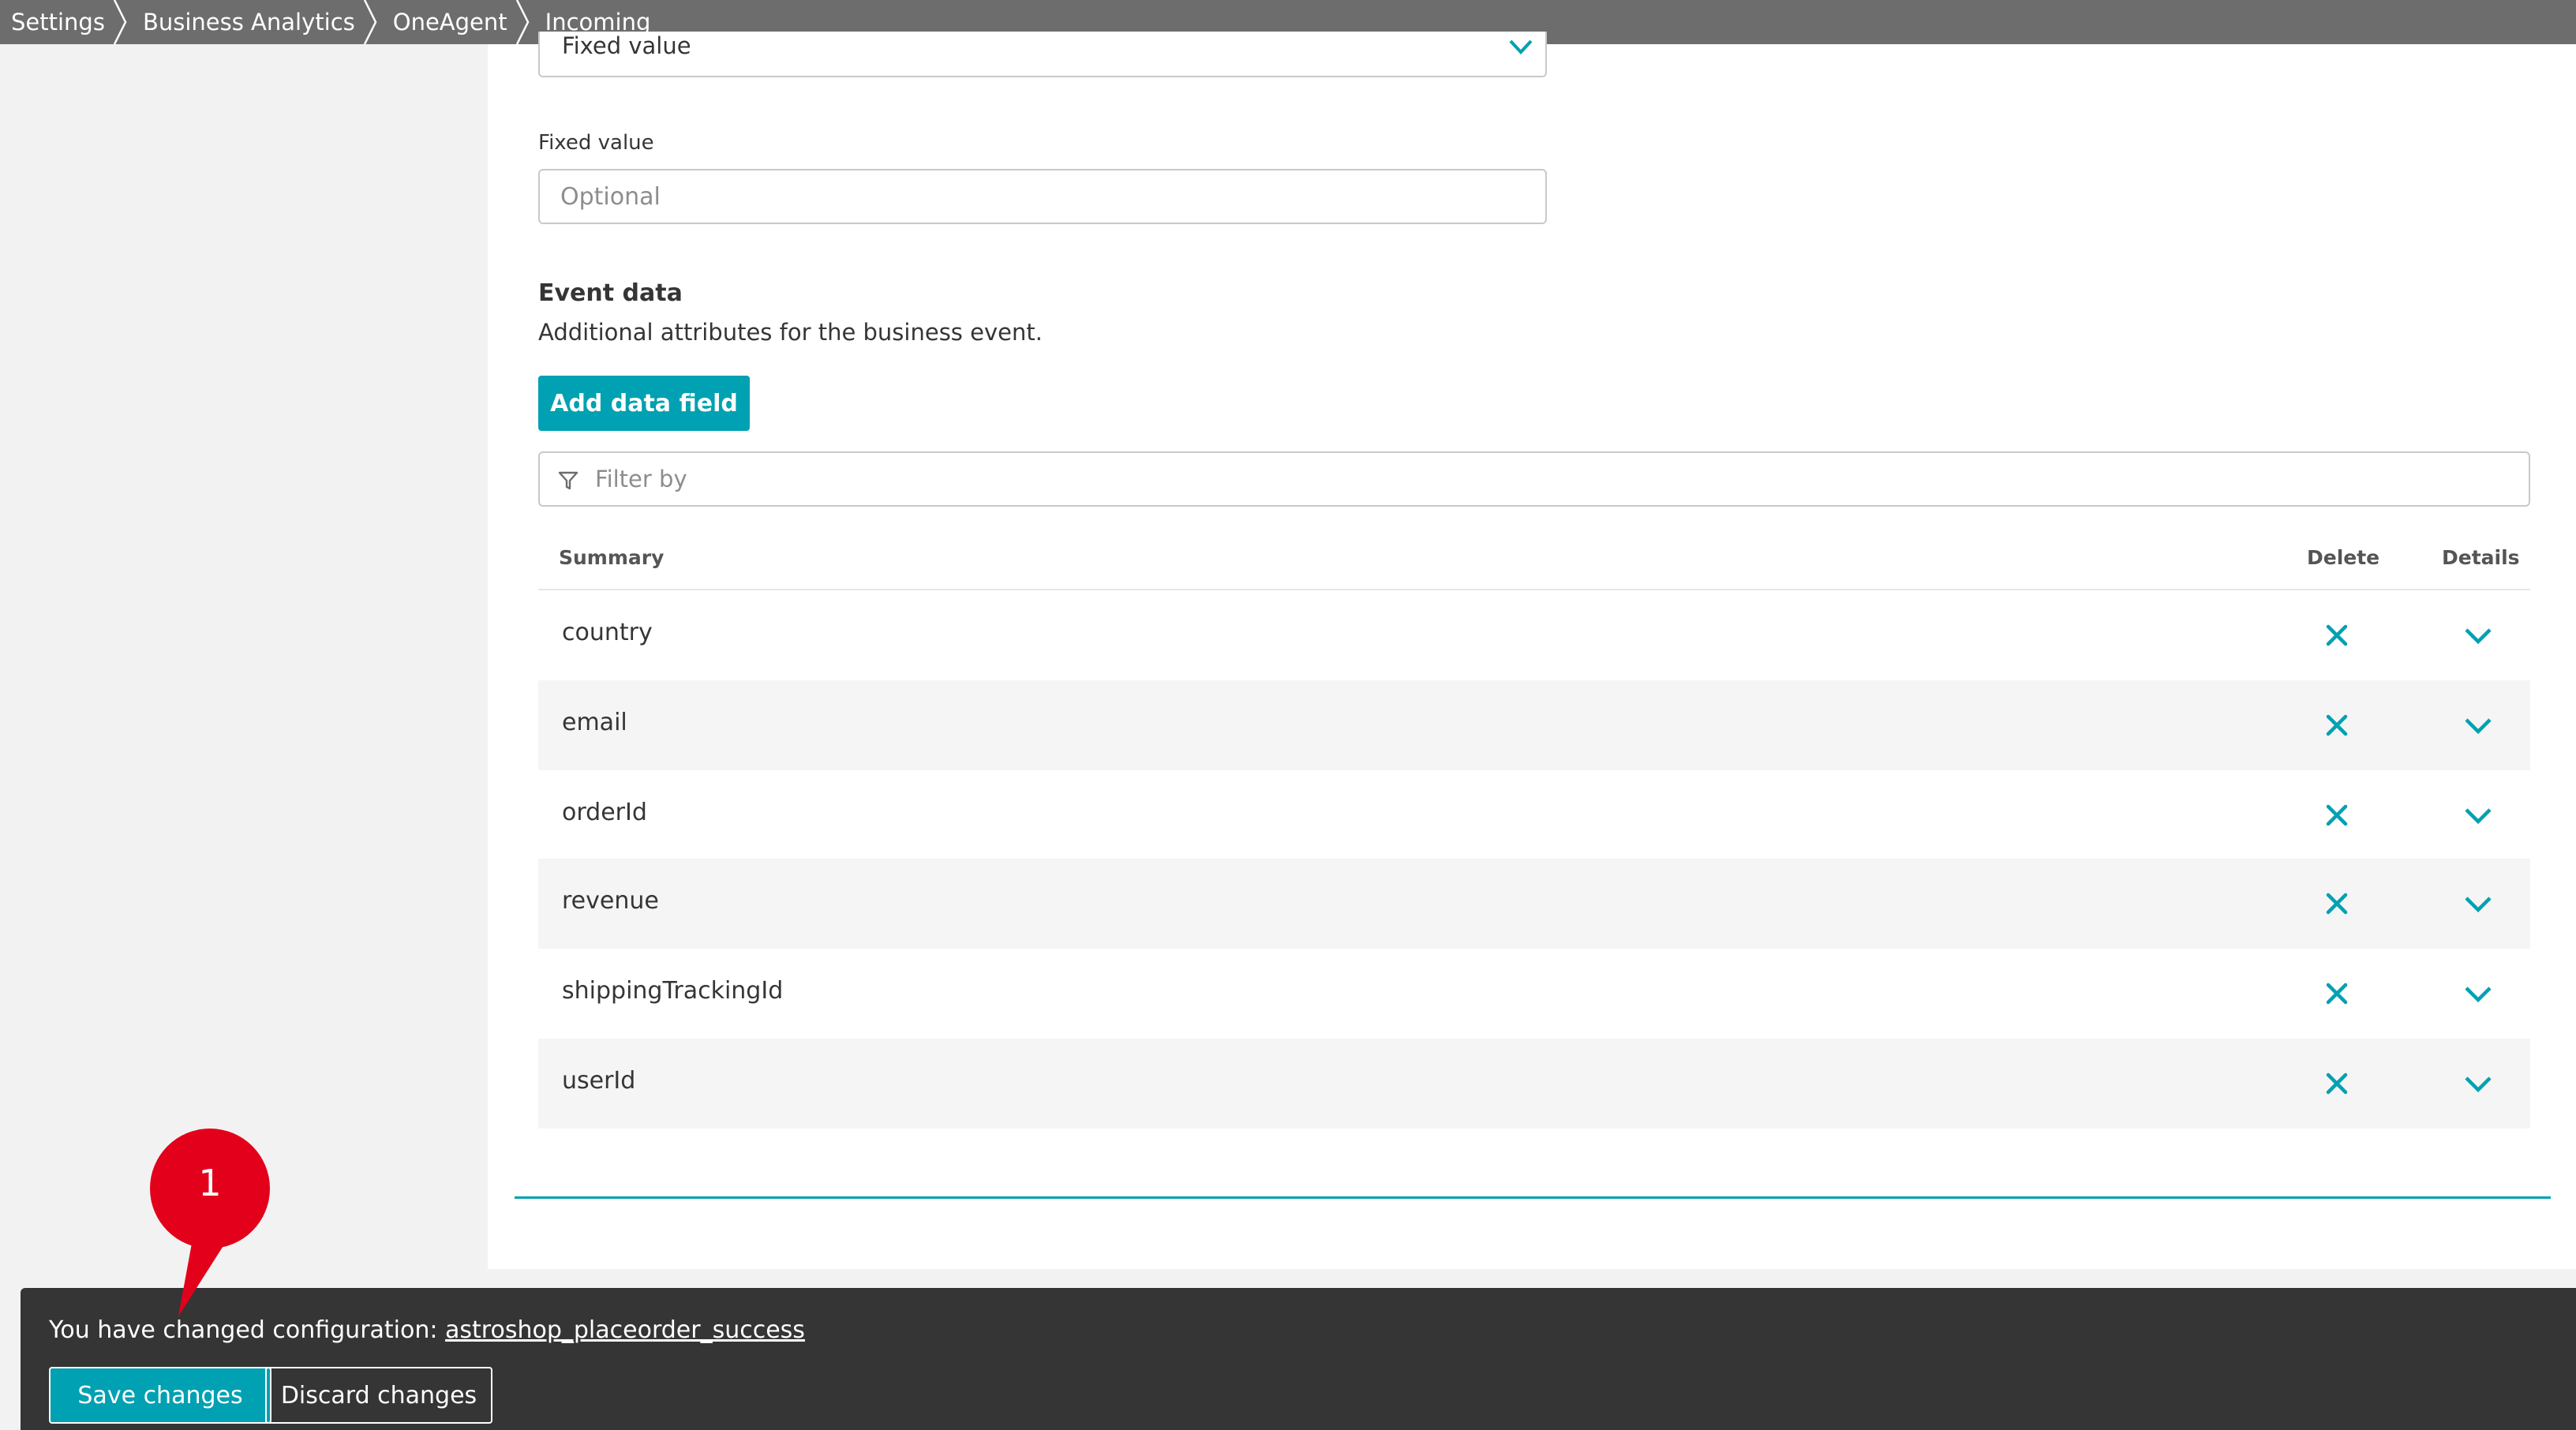 The width and height of the screenshot is (2576, 1430). What do you see at coordinates (160, 1396) in the screenshot?
I see `save-changes-button: Save changes` at bounding box center [160, 1396].